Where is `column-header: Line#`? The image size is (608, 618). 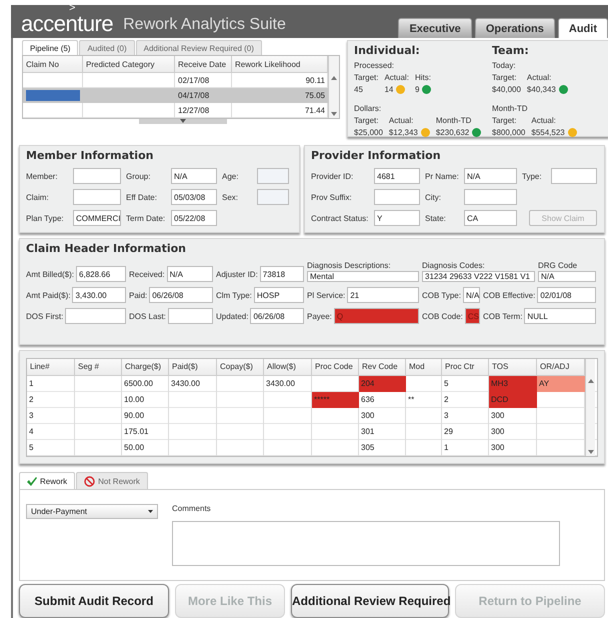
column-header: Line# is located at coordinates (51, 366).